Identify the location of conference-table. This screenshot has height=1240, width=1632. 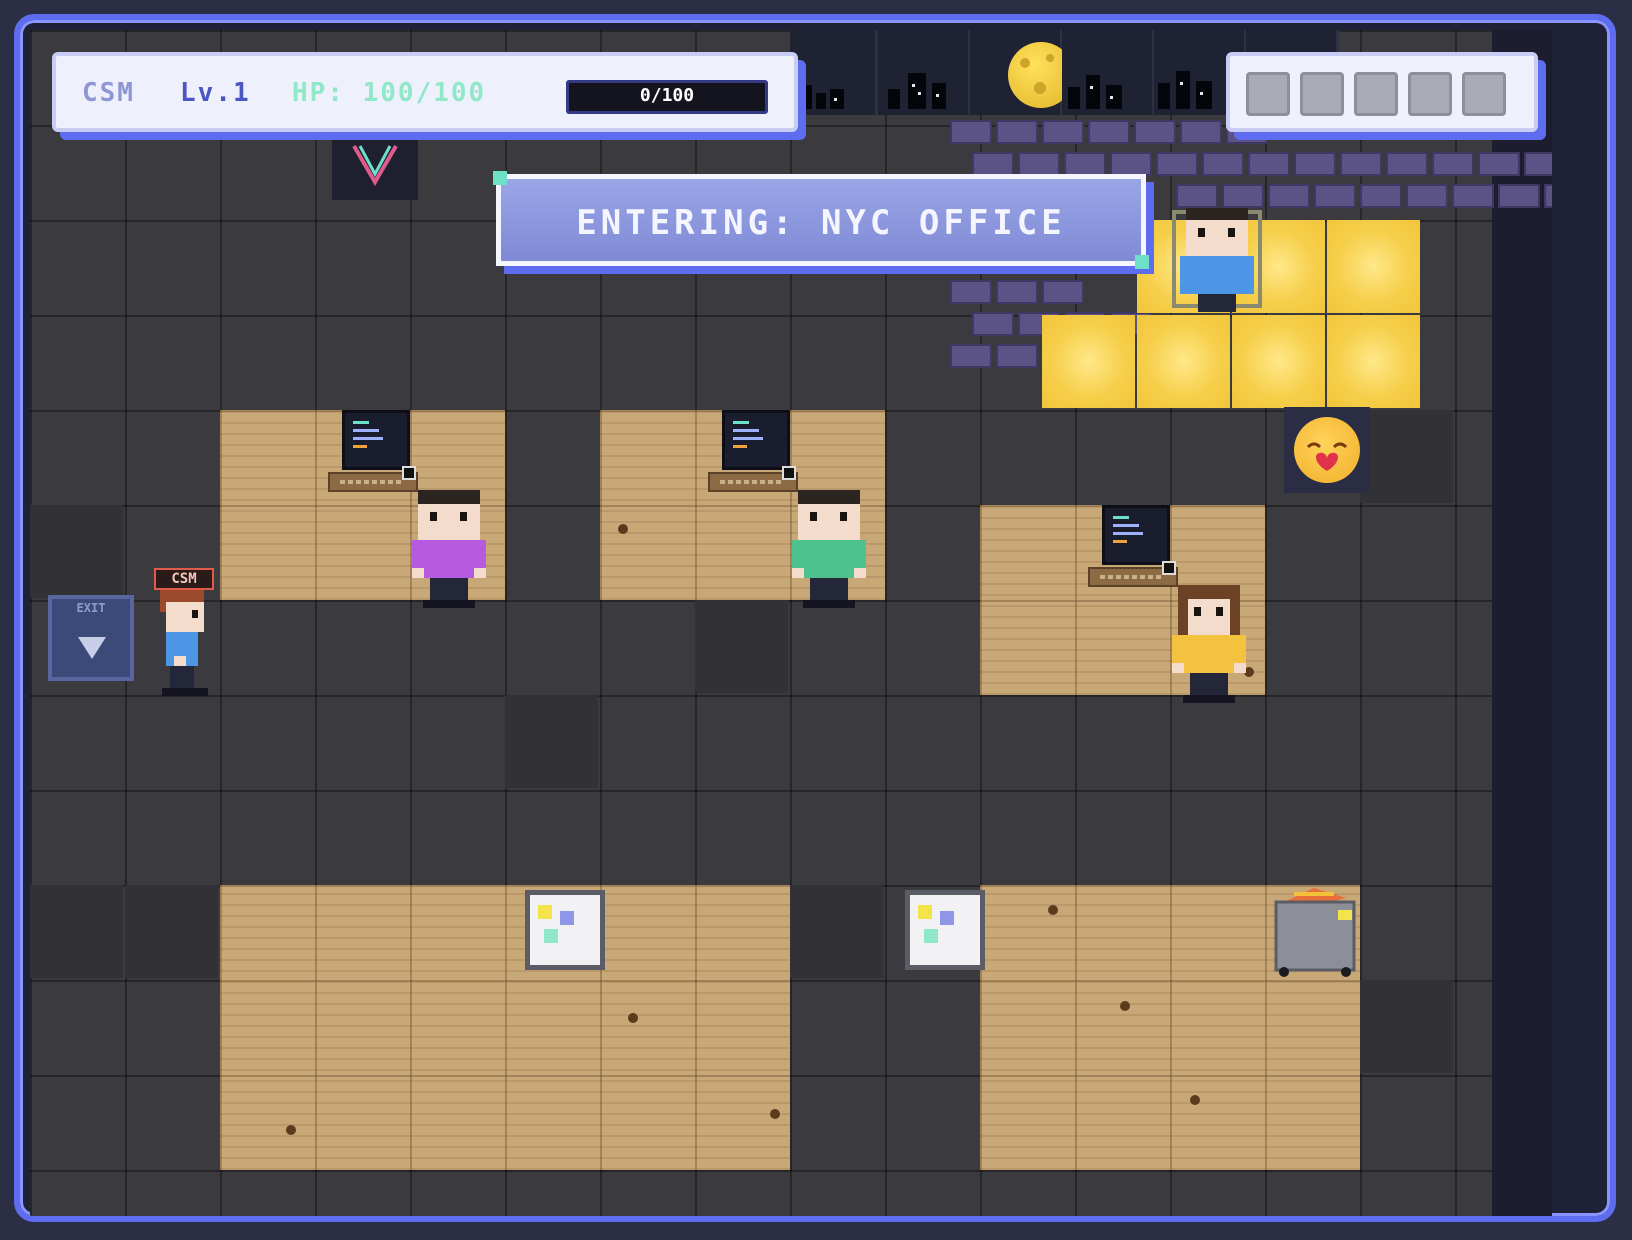
(505, 1027).